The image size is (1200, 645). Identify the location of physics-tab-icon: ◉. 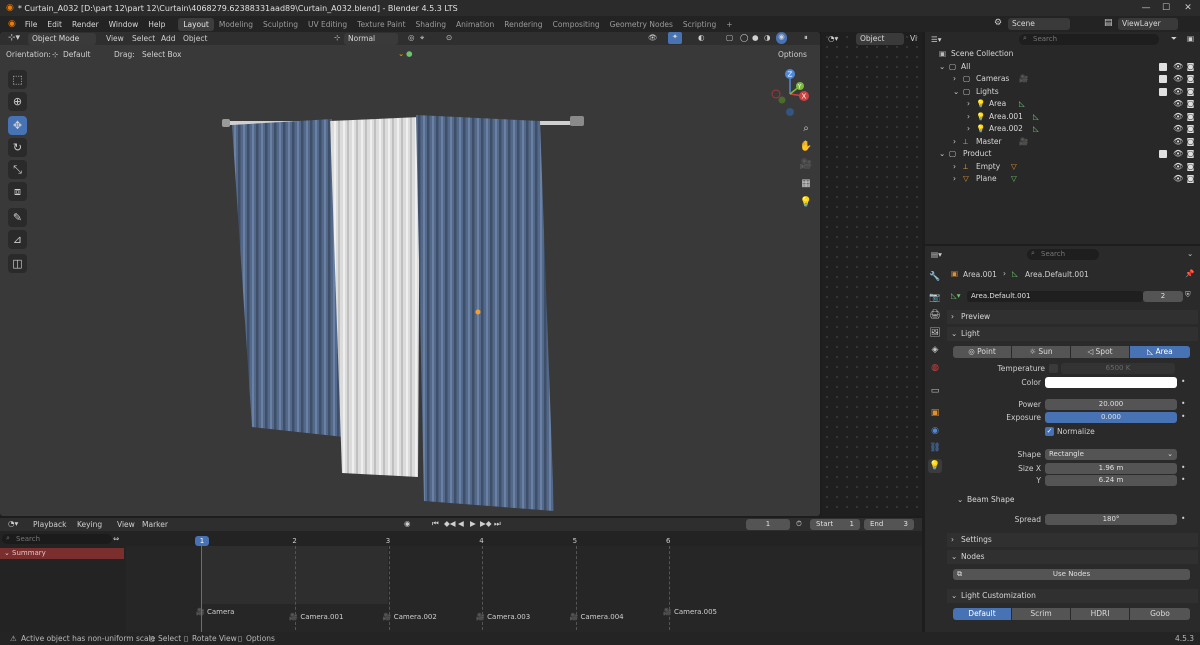
(935, 431).